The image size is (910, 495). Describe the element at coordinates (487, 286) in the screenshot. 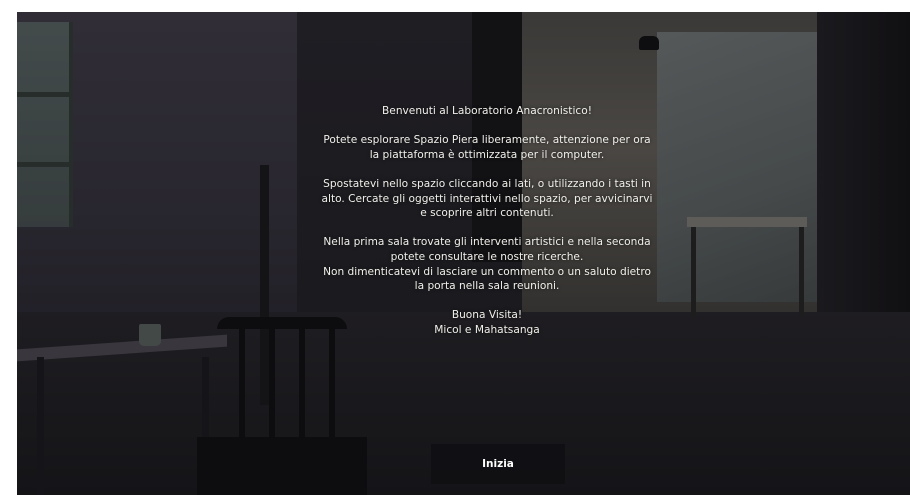

I see `rooms-line: la porta nella sala reunioni.` at that location.